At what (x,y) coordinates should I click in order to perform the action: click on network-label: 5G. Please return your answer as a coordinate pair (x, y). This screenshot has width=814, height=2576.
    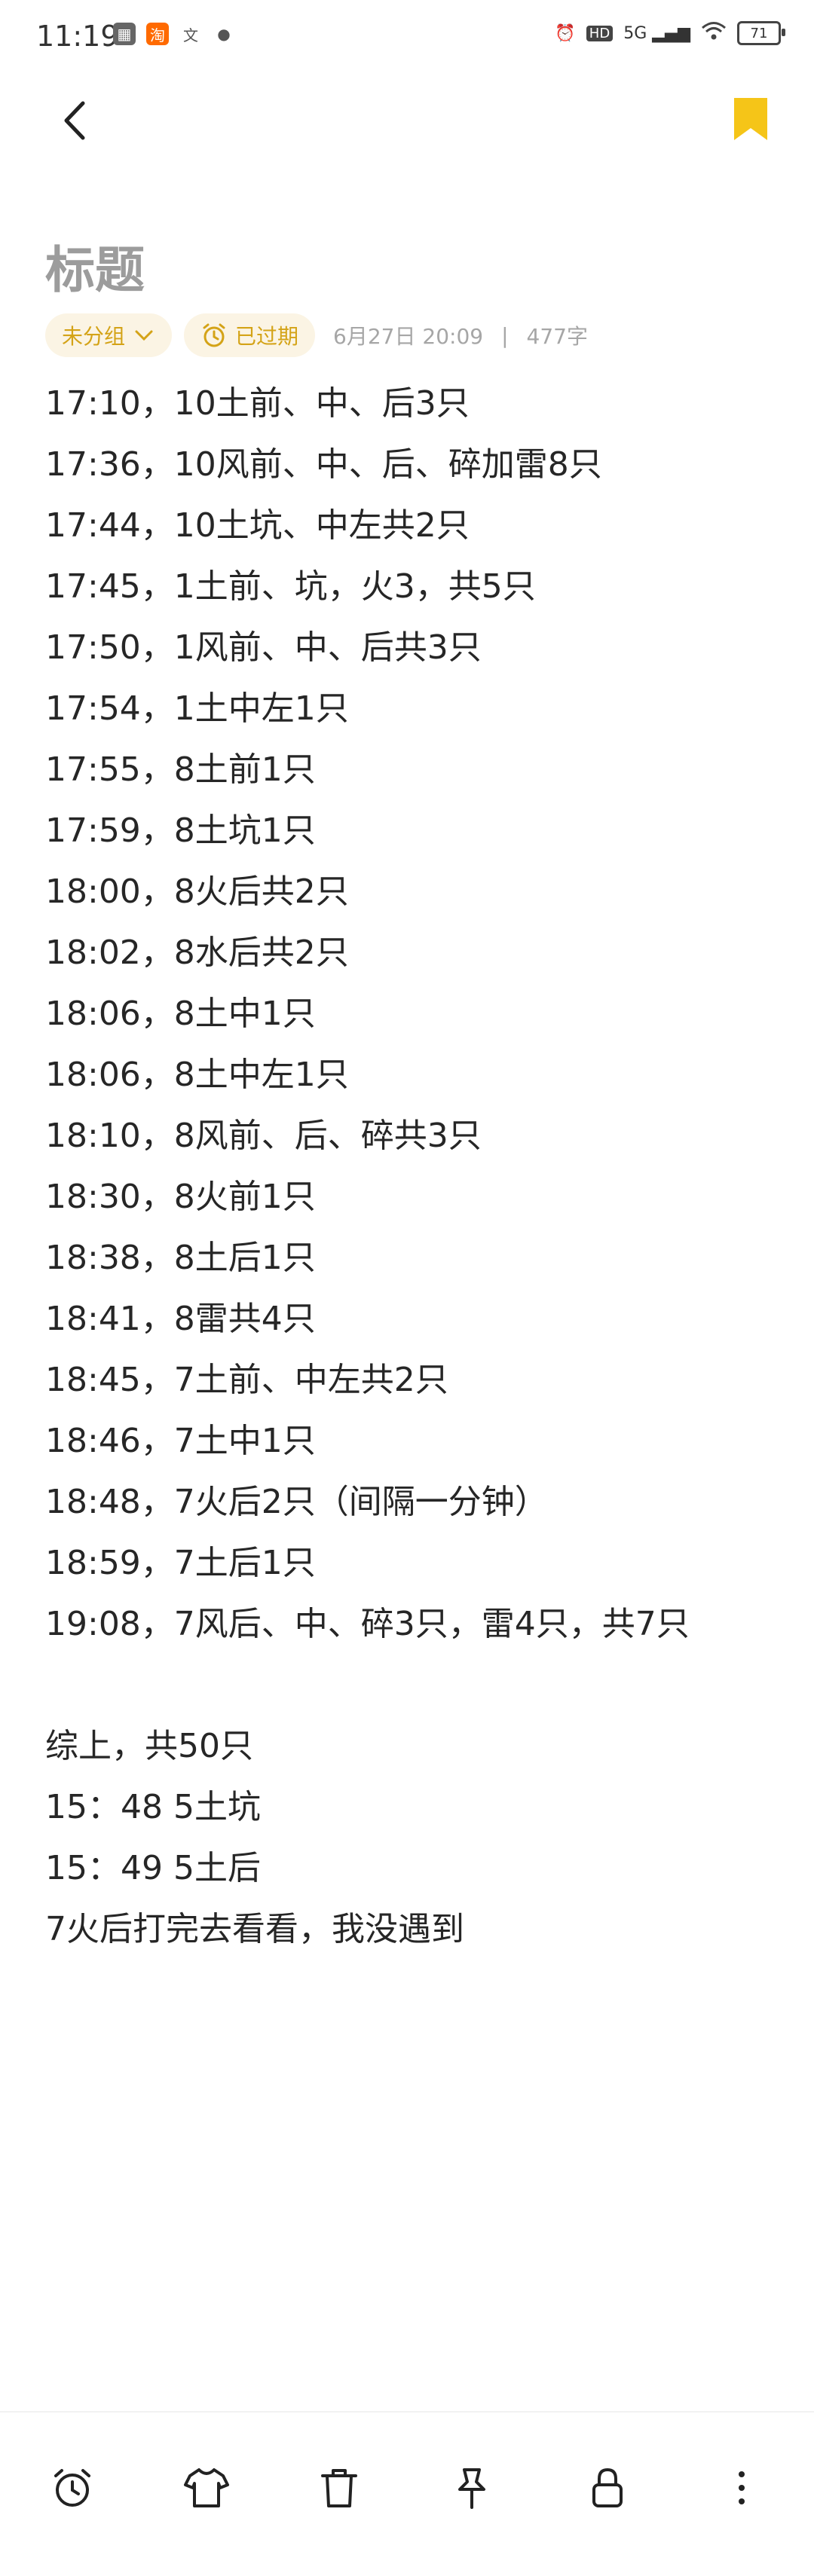
    Looking at the image, I should click on (635, 33).